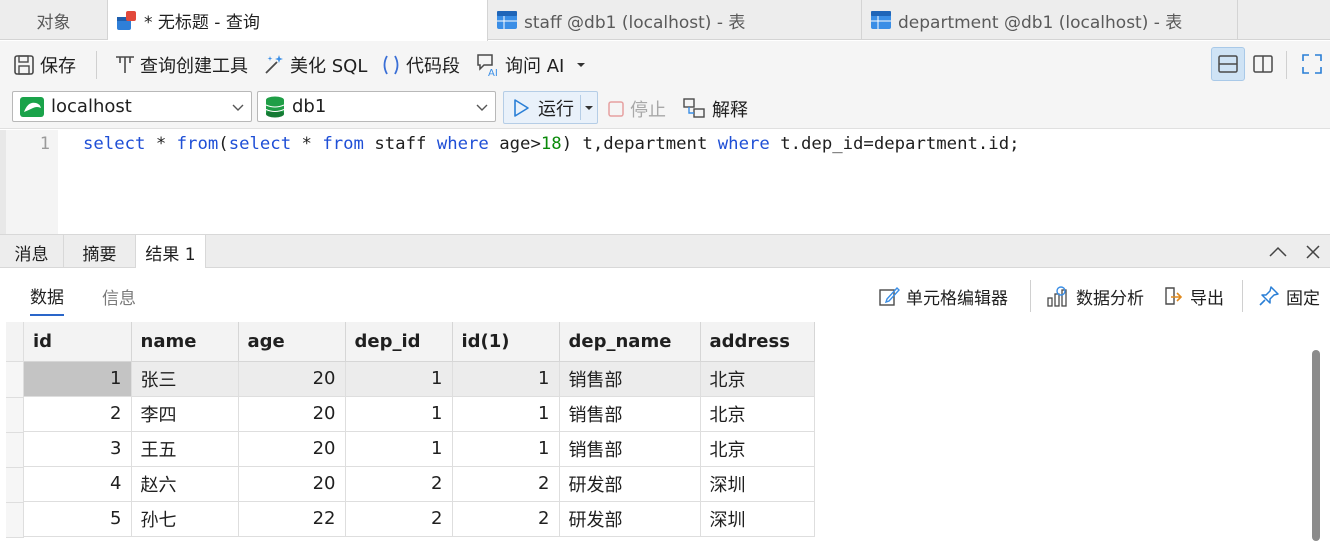 This screenshot has width=1330, height=541. What do you see at coordinates (314, 65) in the screenshot?
I see `beautify-sql-button: 美化 SQL` at bounding box center [314, 65].